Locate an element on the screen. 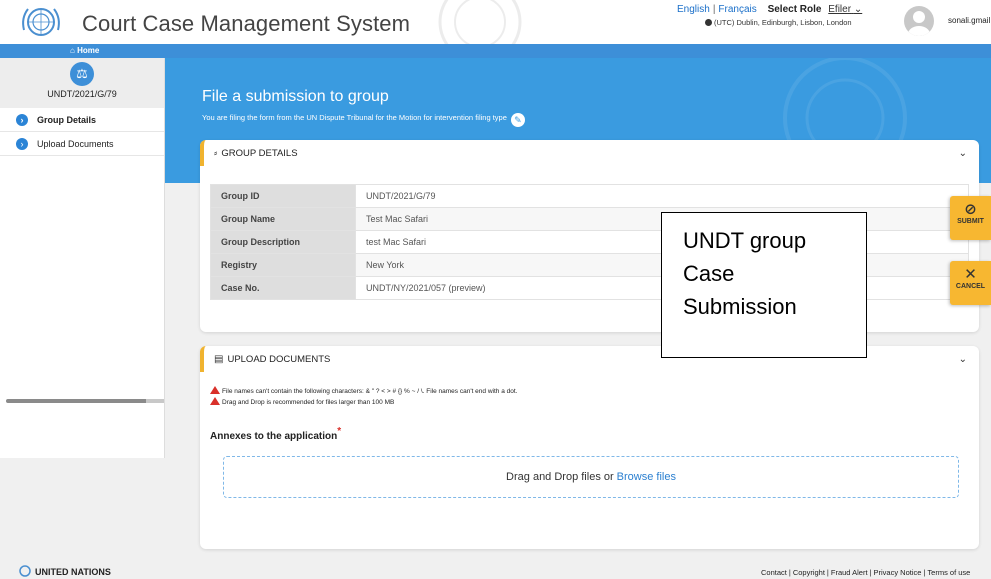  cancel-button: ✕ CANCEL is located at coordinates (970, 283).